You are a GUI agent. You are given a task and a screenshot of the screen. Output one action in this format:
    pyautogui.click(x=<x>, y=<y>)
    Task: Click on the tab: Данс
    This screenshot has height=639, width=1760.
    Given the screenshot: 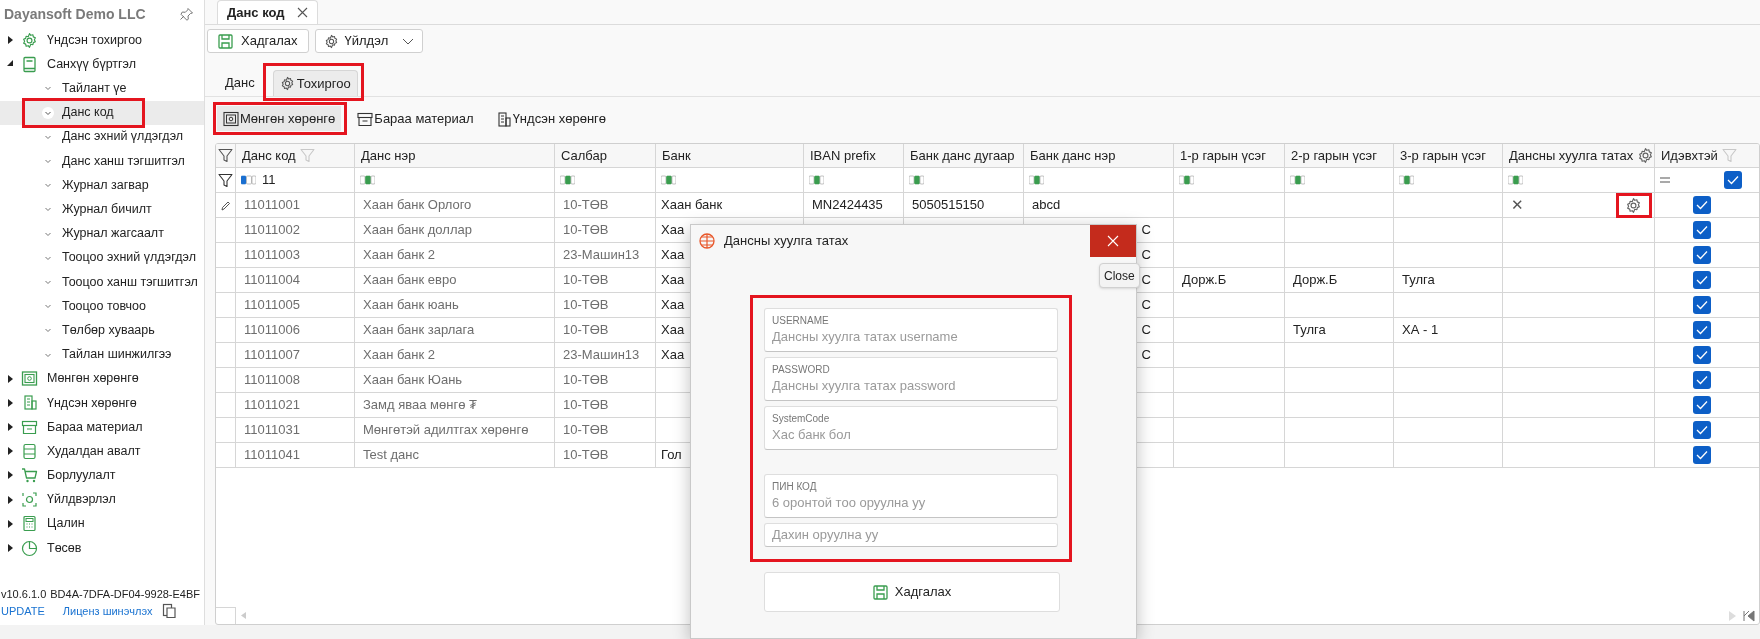 What is the action you would take?
    pyautogui.click(x=240, y=83)
    